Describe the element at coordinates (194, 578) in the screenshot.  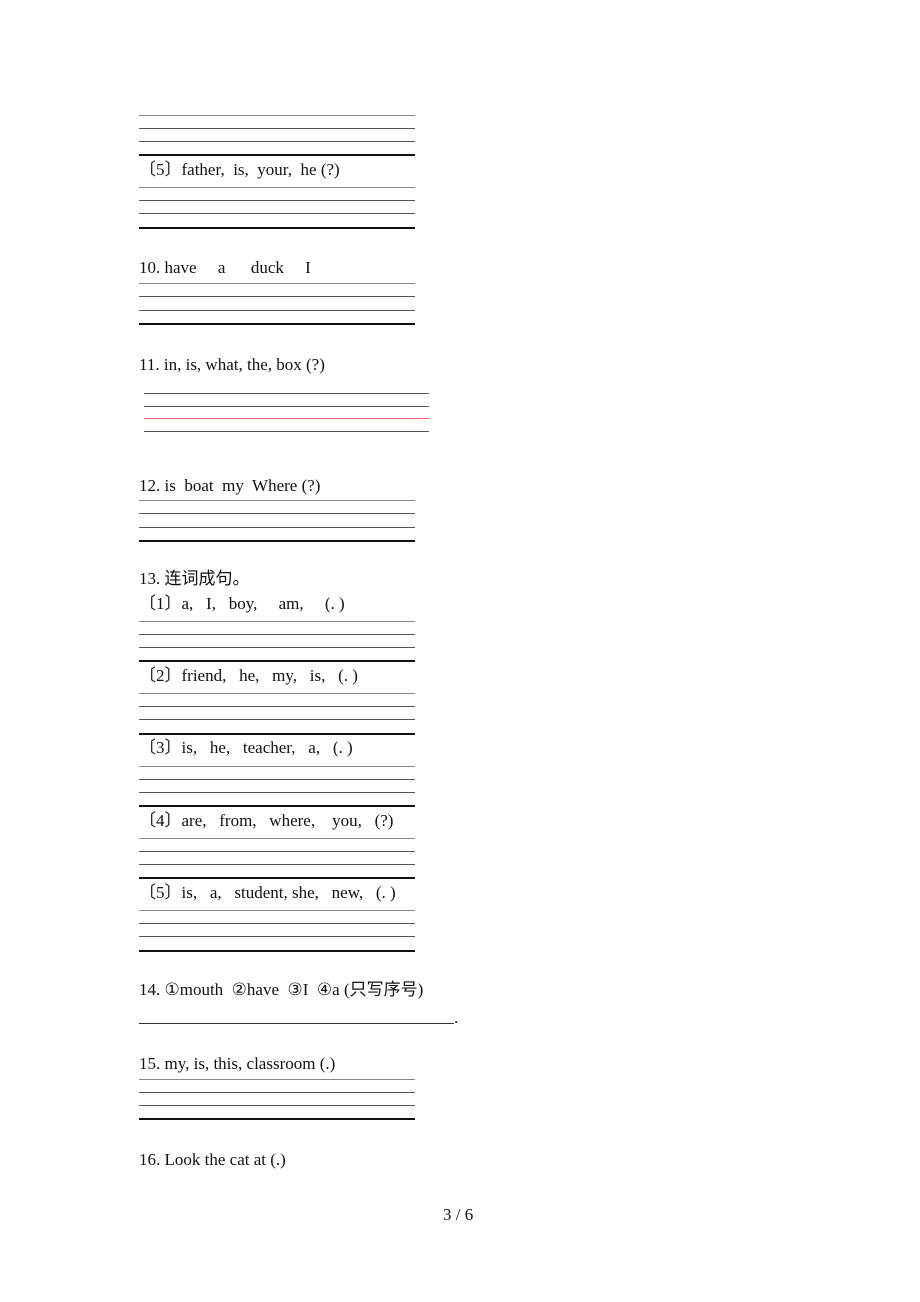
I see `question-13-heading: 13. 连词成句。` at that location.